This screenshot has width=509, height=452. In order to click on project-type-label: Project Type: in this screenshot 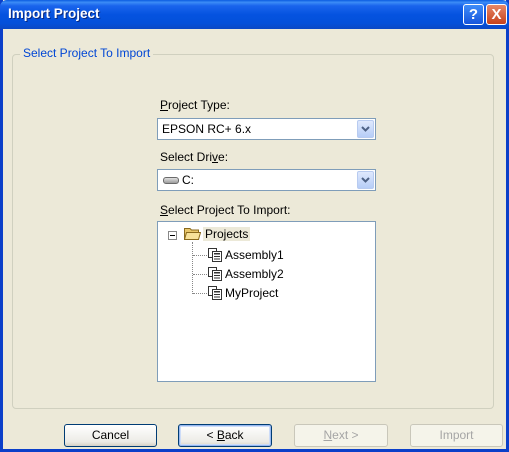, I will do `click(195, 105)`.